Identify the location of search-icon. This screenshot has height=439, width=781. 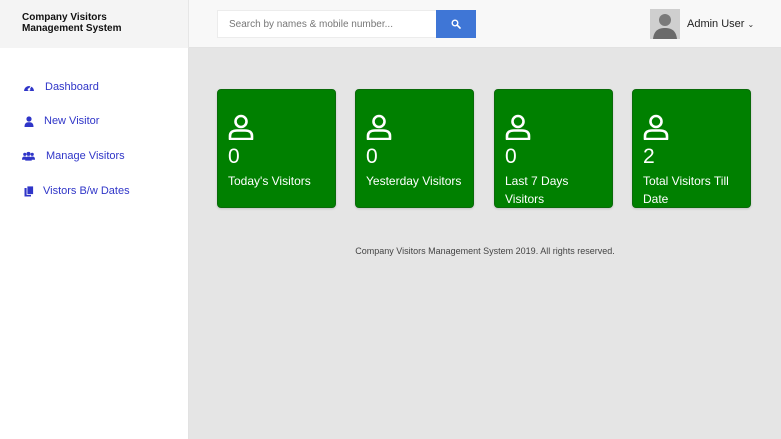
(456, 24).